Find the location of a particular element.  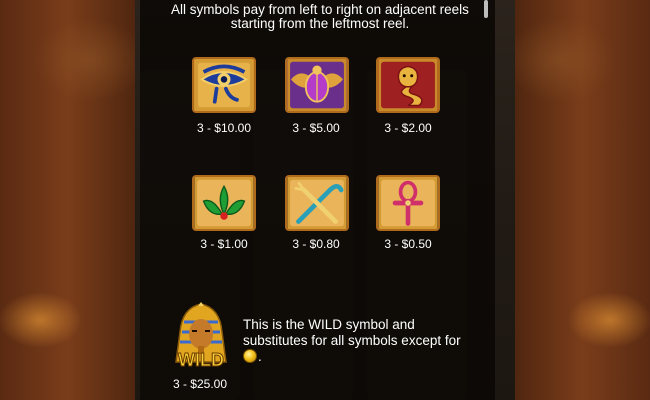

payout-label: 3 - $5.00 is located at coordinates (316, 128).